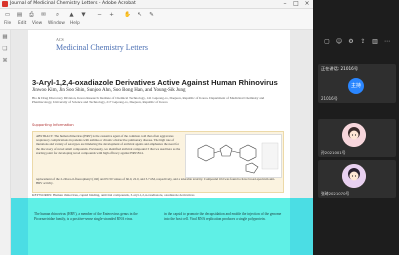 The height and width of the screenshot is (255, 399). What do you see at coordinates (335, 193) in the screenshot?
I see `participant-name: 张琦2021070号` at bounding box center [335, 193].